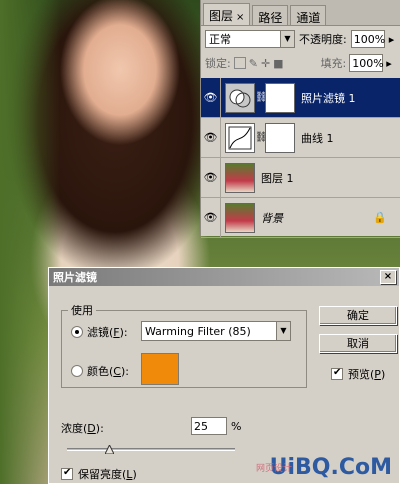 Image resolution: width=400 pixels, height=484 pixels. What do you see at coordinates (77, 332) in the screenshot?
I see `filter-radio` at bounding box center [77, 332].